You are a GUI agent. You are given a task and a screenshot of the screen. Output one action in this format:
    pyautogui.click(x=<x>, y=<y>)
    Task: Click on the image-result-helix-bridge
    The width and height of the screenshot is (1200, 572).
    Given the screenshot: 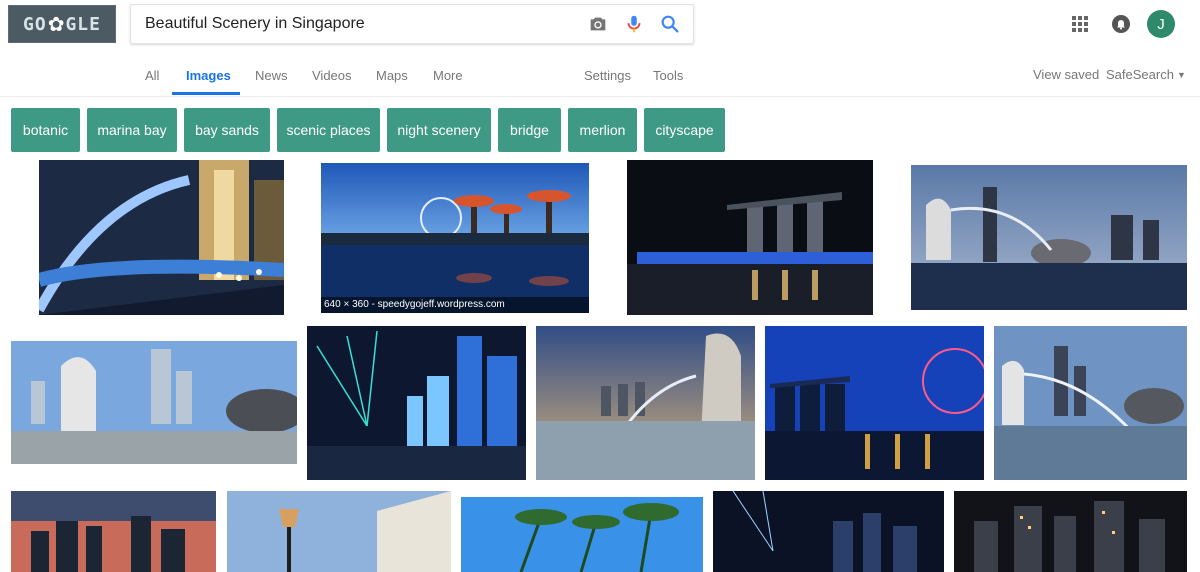 What is the action you would take?
    pyautogui.click(x=161, y=237)
    